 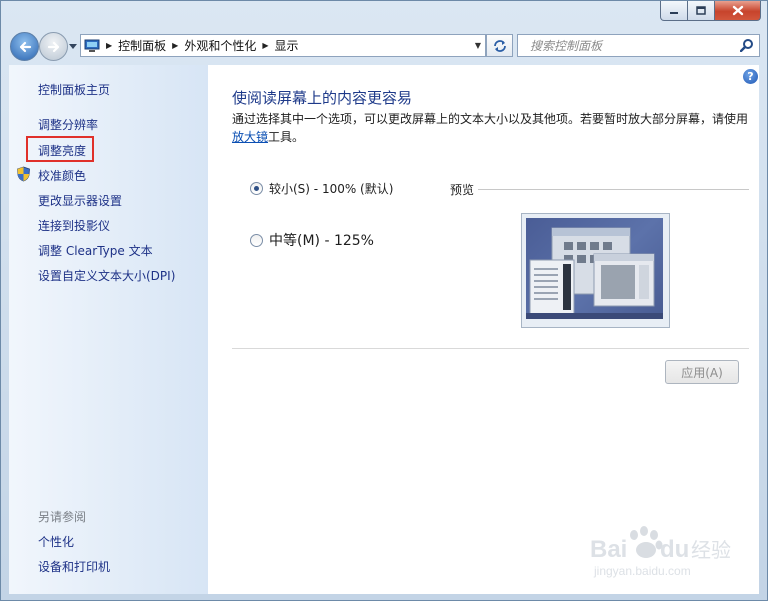 I want to click on recent-pages-dropdown, so click(x=73, y=46).